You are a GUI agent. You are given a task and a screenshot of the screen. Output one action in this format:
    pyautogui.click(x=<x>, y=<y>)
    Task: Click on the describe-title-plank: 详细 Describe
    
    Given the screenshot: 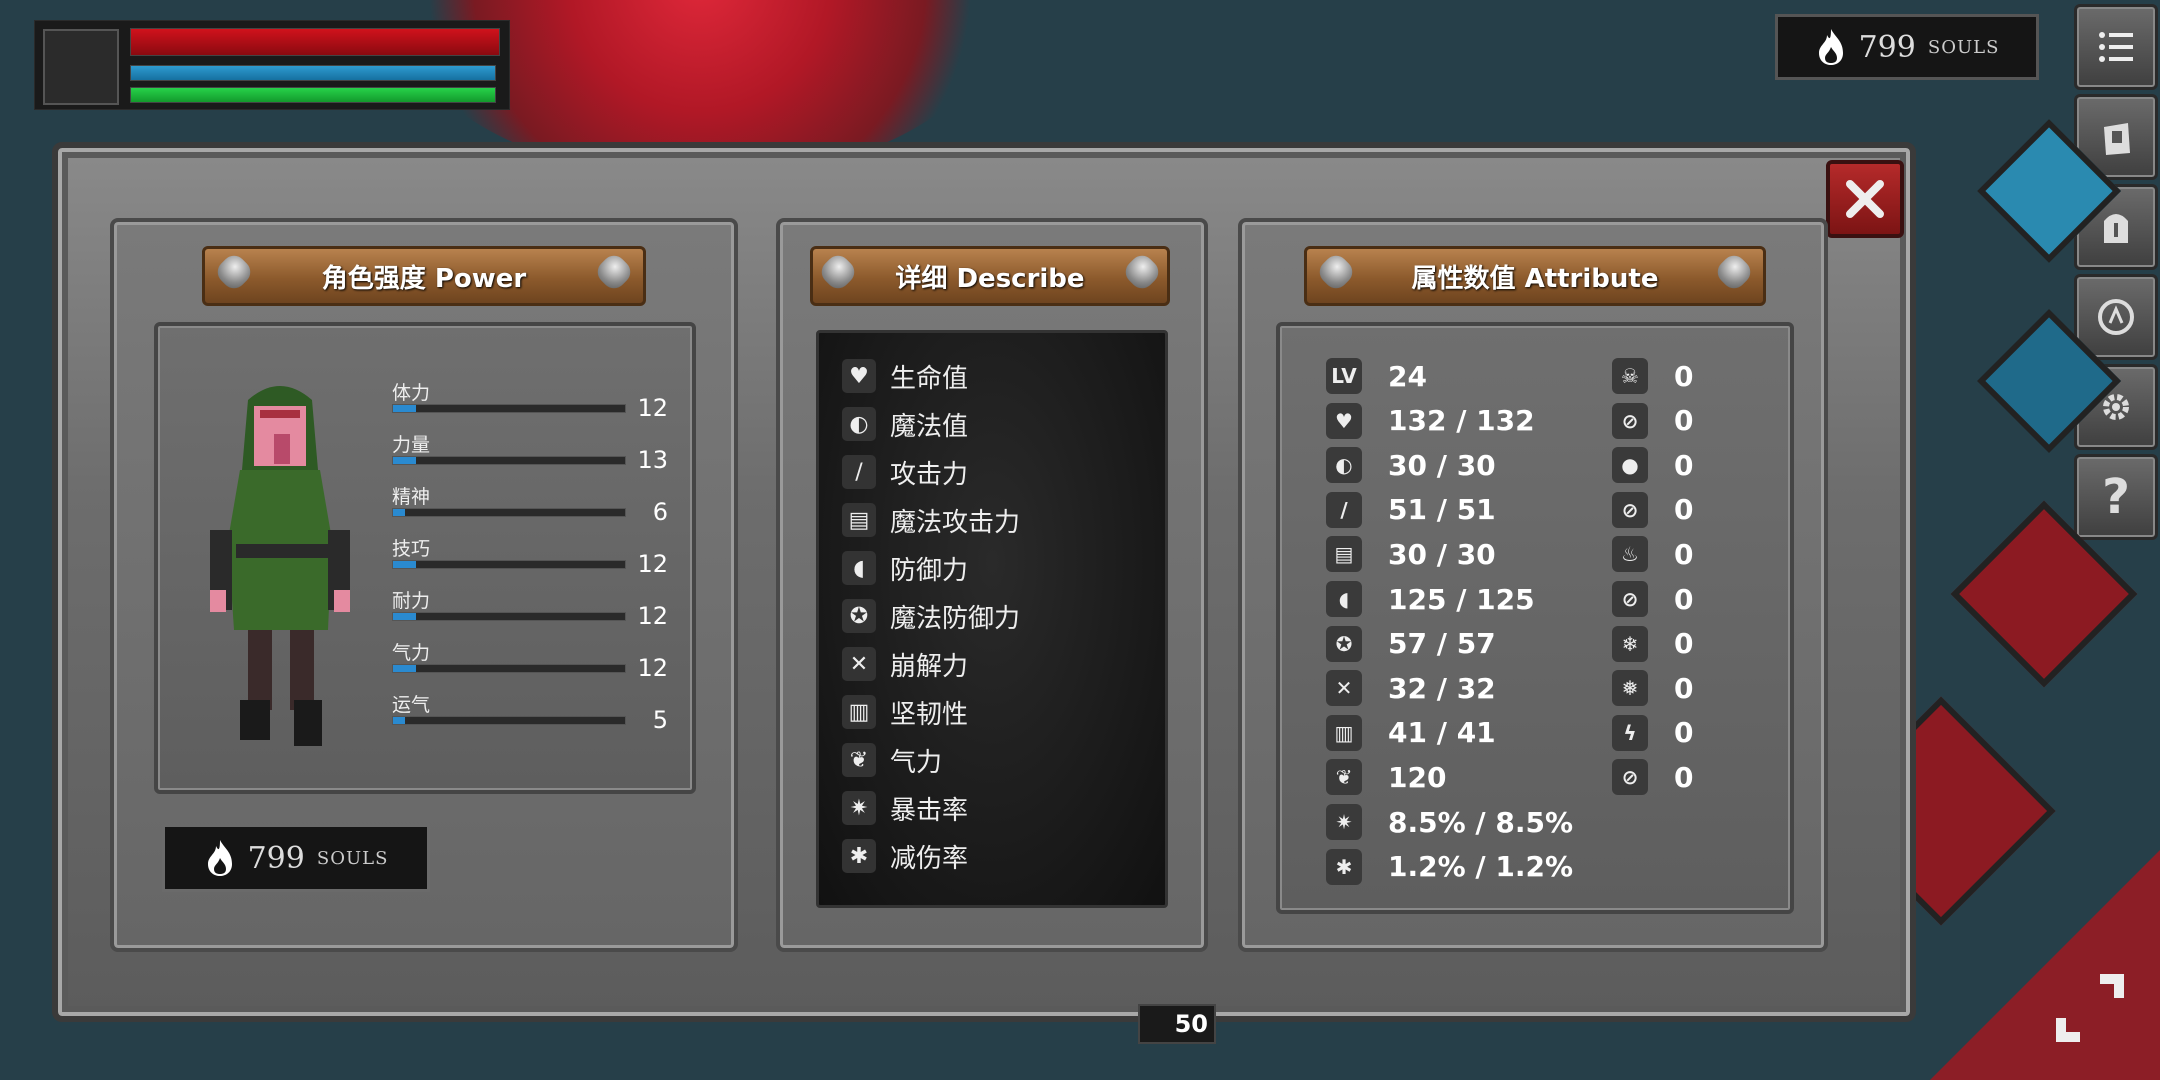 What is the action you would take?
    pyautogui.click(x=990, y=276)
    